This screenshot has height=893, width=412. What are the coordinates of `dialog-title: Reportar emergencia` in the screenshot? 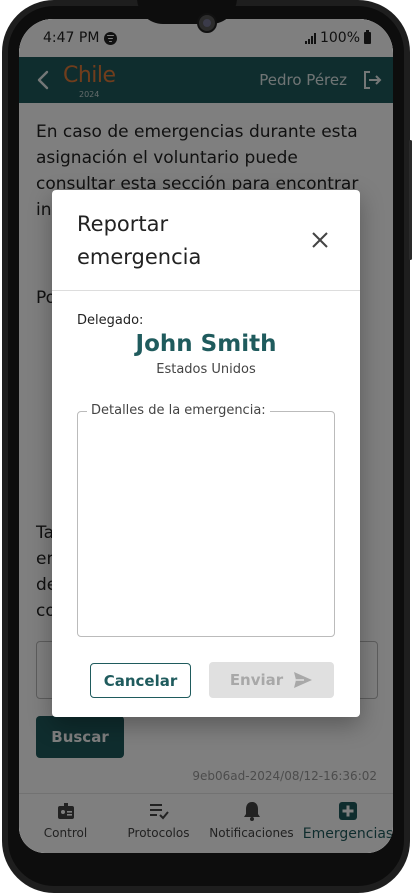 It's located at (139, 240).